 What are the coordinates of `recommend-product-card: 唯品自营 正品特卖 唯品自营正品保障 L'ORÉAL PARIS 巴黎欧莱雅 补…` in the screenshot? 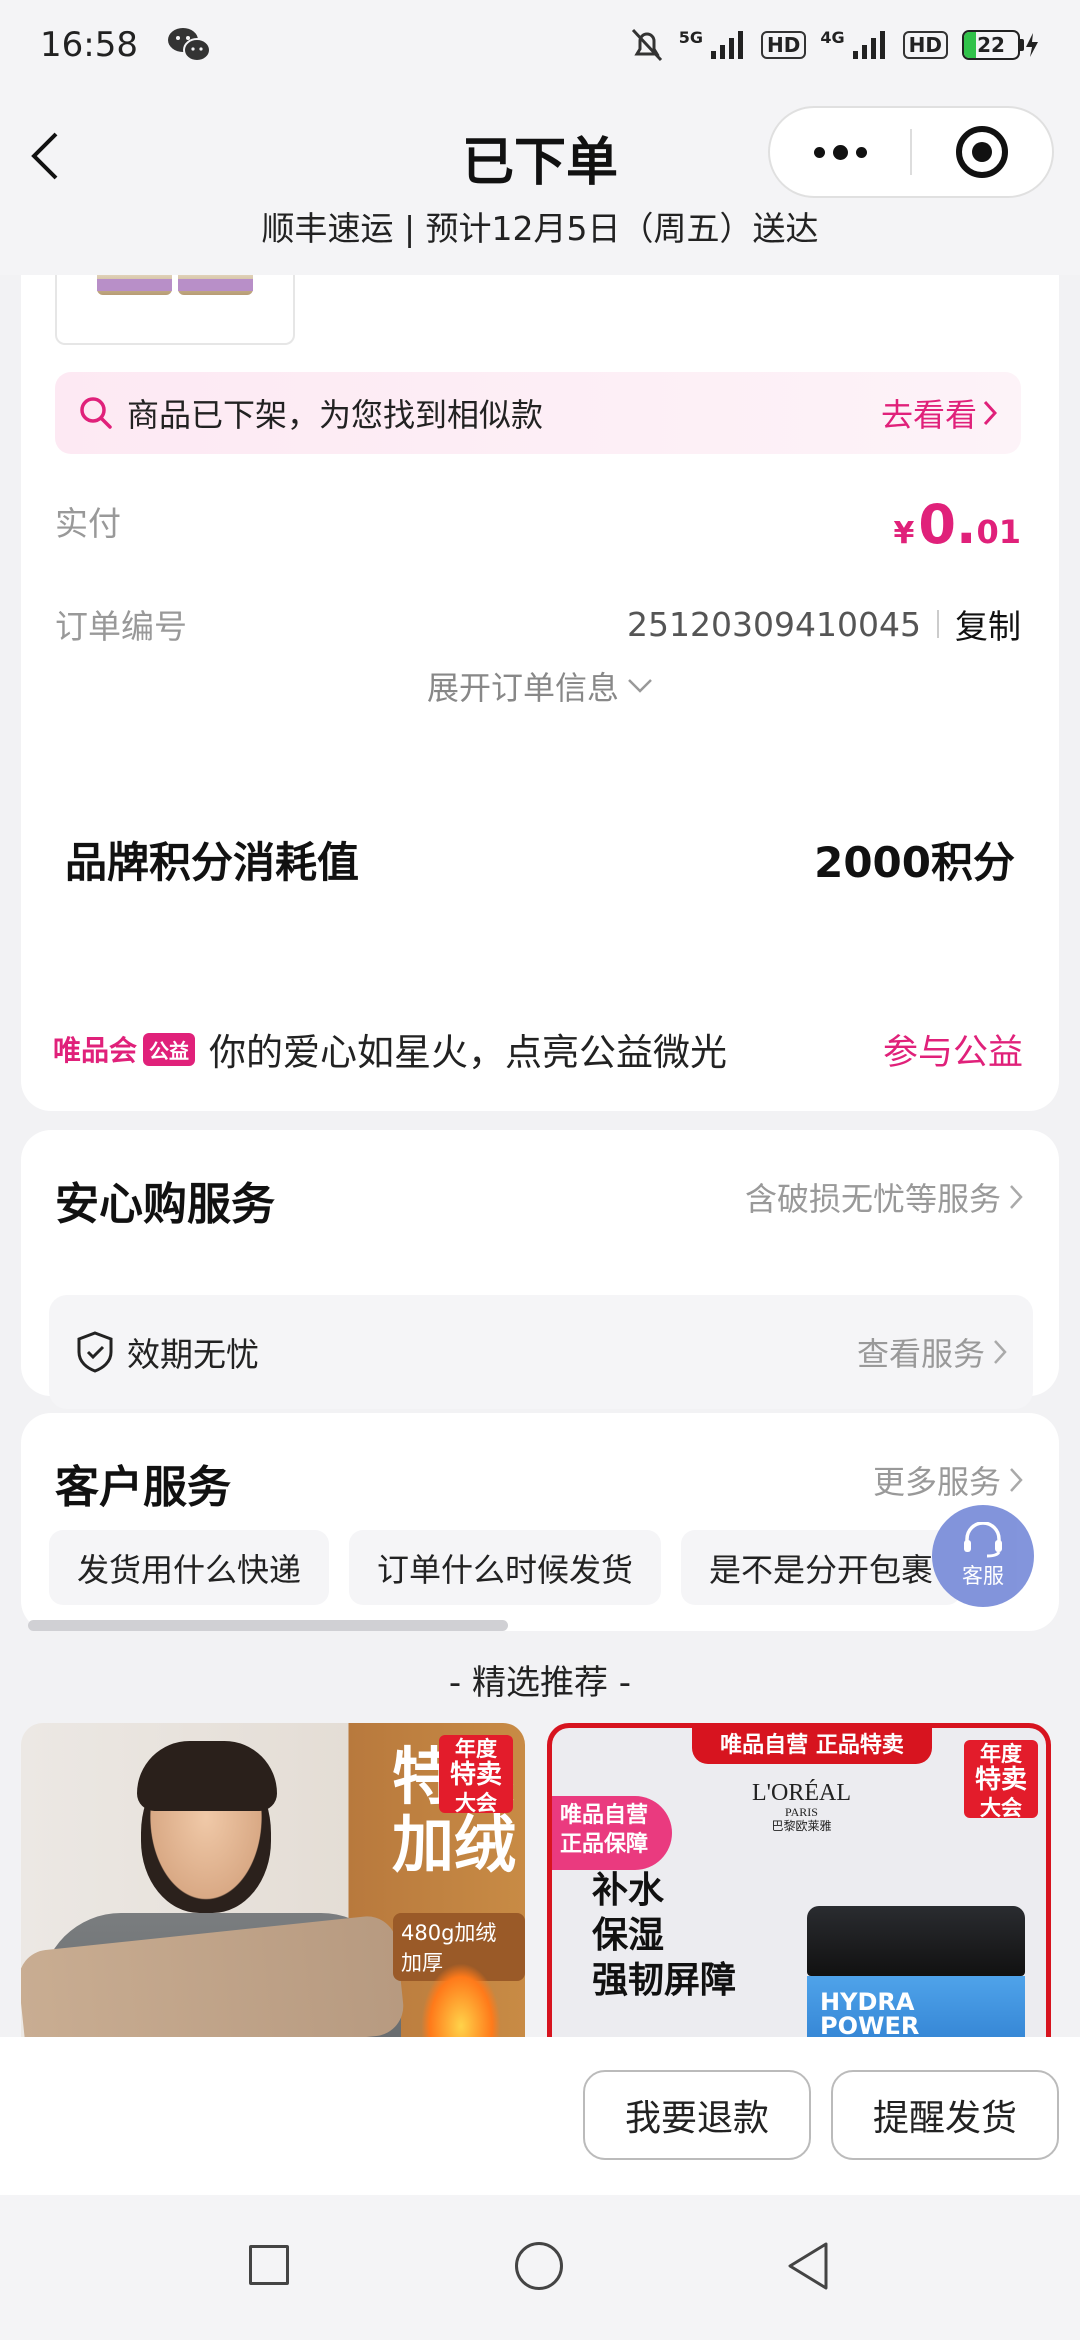 It's located at (799, 1880).